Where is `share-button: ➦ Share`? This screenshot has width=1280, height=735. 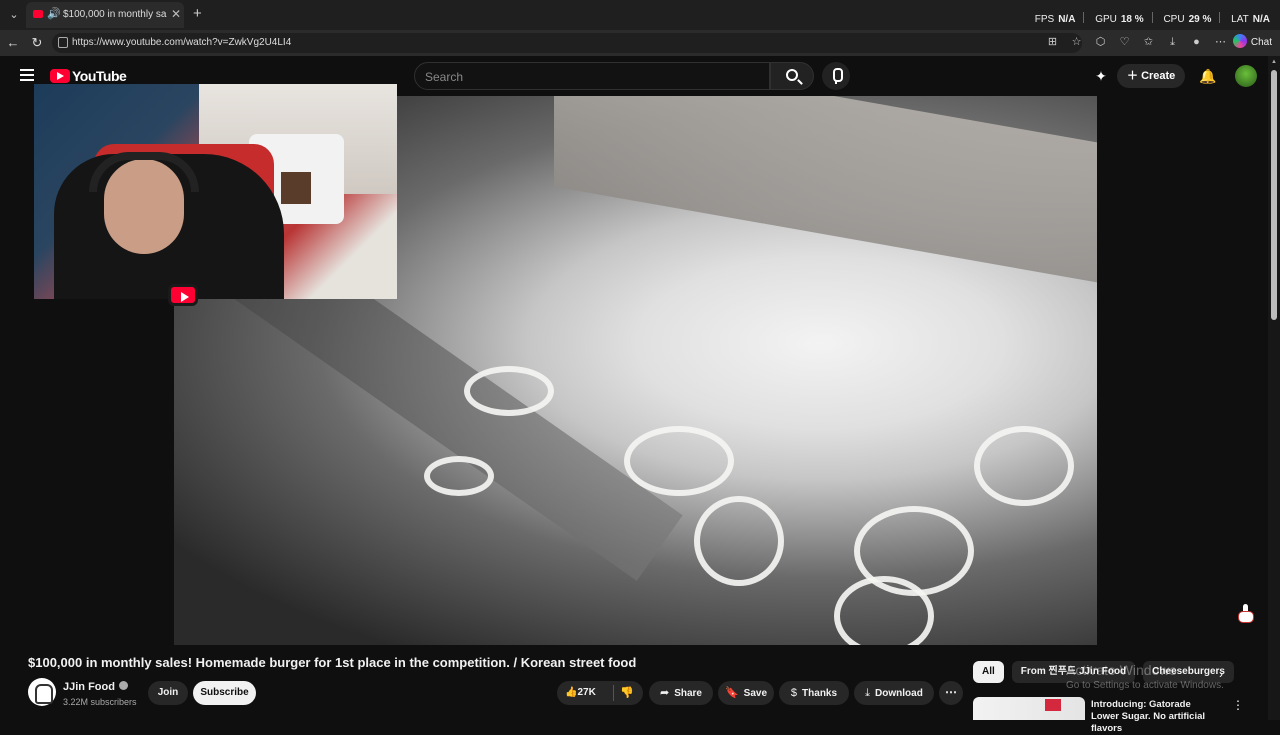 share-button: ➦ Share is located at coordinates (681, 693).